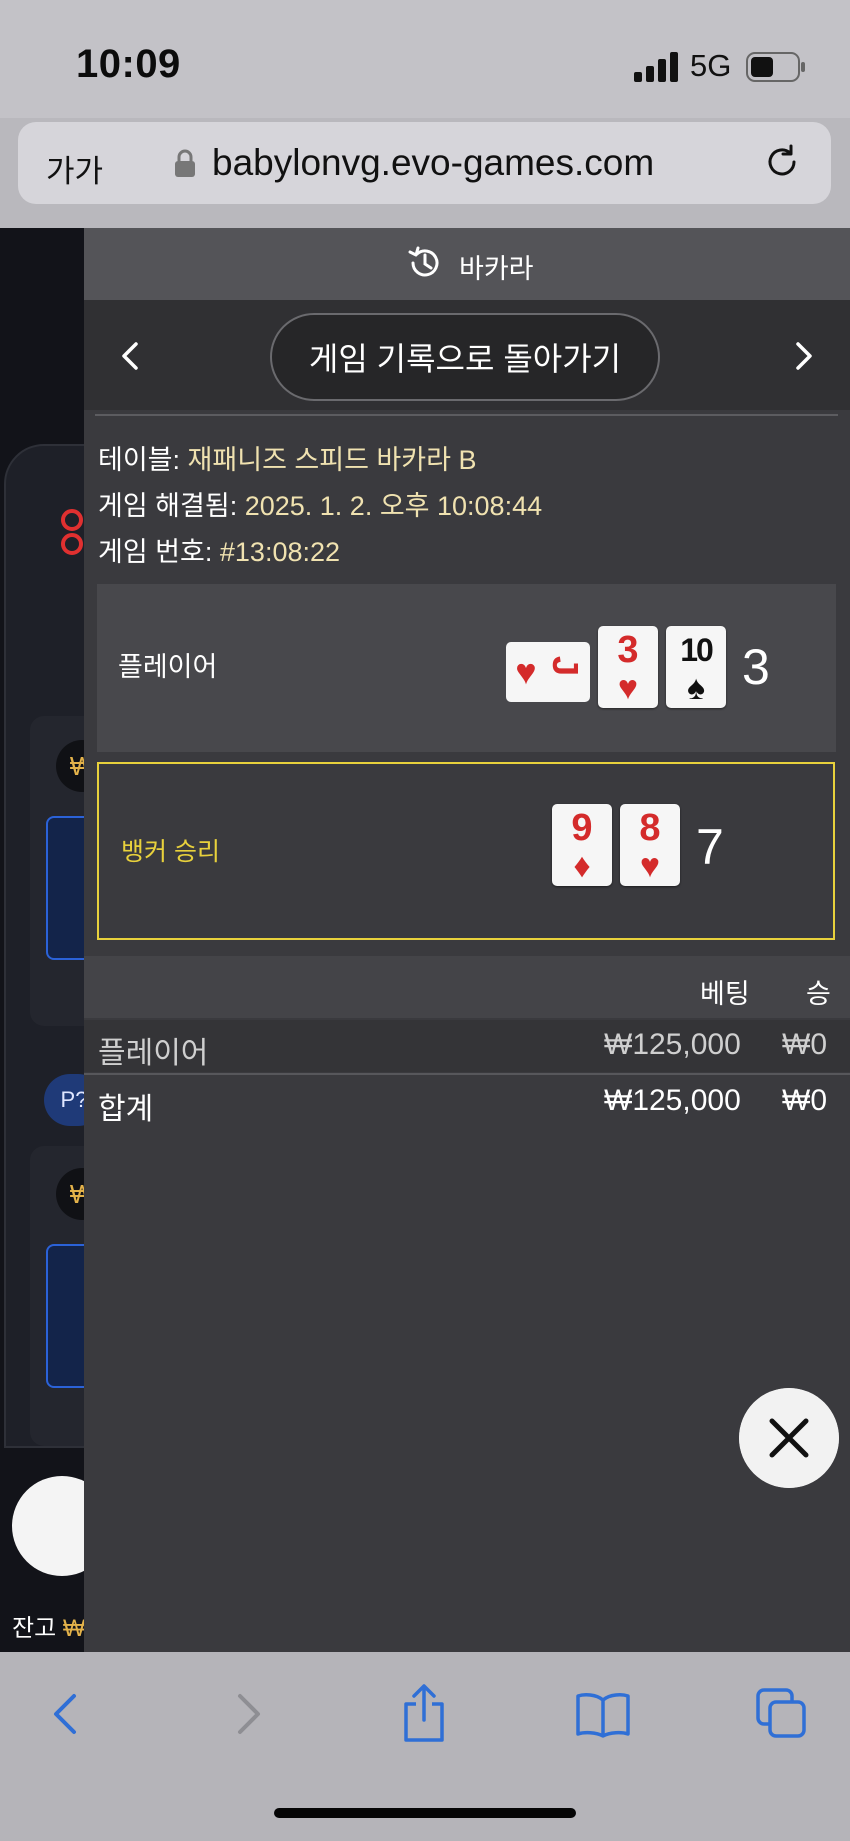 The image size is (850, 1841). I want to click on battery-icon, so click(775, 67).